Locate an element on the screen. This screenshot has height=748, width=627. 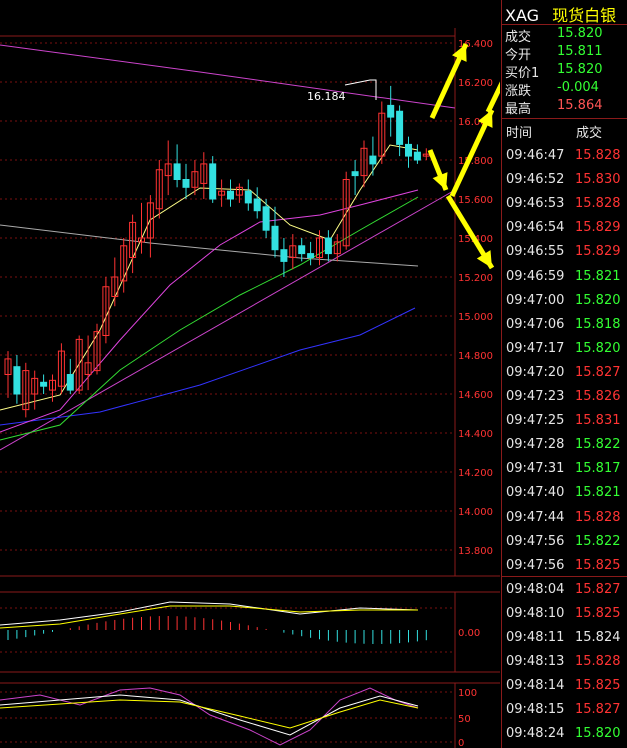
quote-value: -0.004 is located at coordinates (578, 87).